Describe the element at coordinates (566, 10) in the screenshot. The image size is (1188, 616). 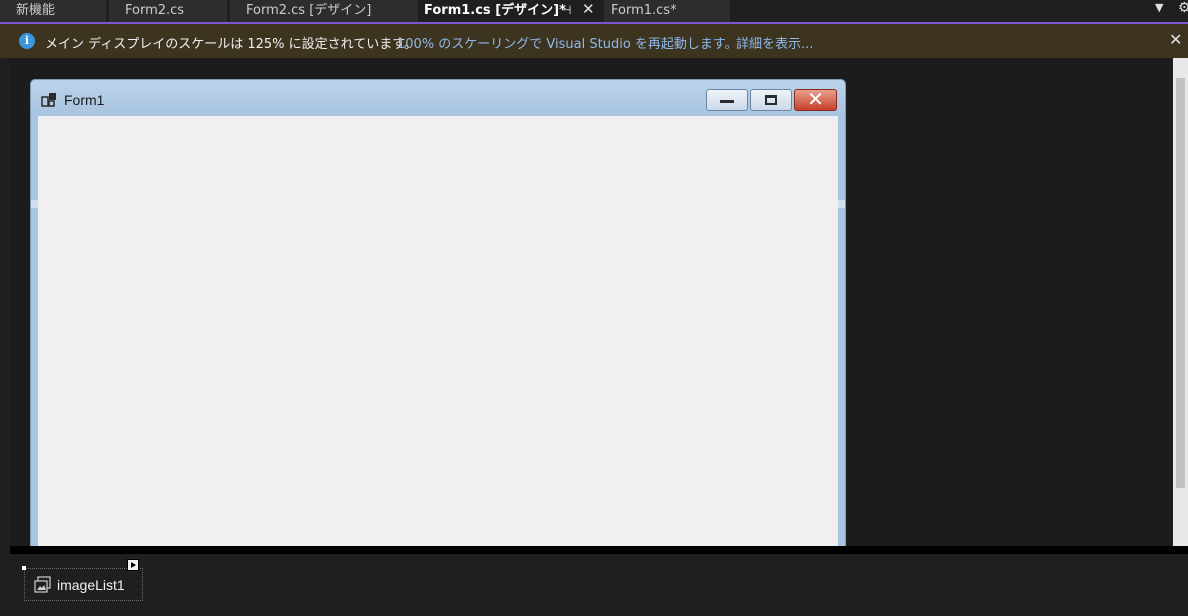
I see `pin-icon: ⊣` at that location.